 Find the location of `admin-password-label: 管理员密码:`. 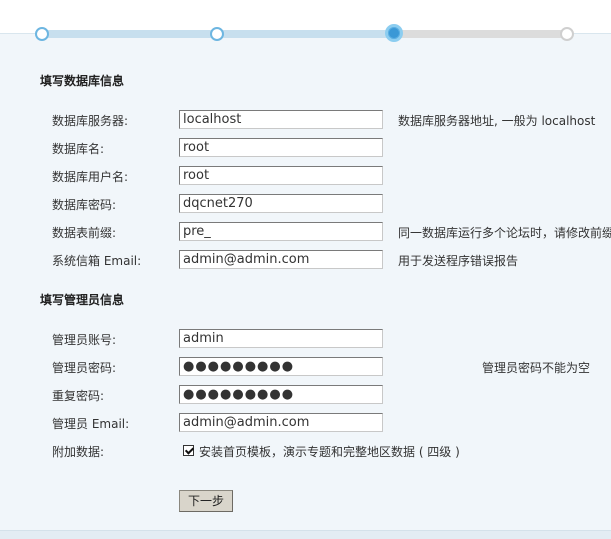

admin-password-label: 管理员密码: is located at coordinates (84, 368).